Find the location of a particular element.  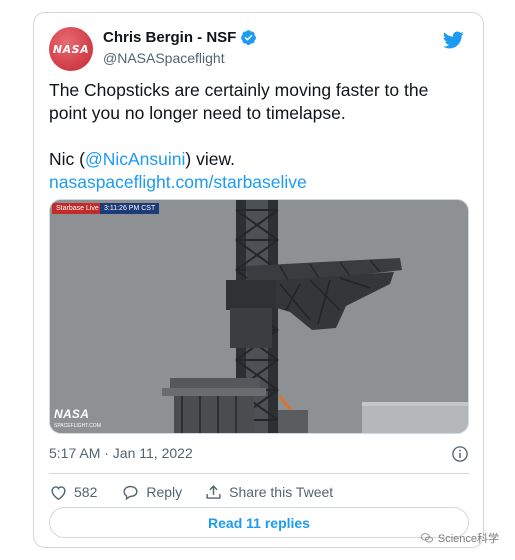

nasa-watermark-sub: SPACEFLIGHT.COM is located at coordinates (77, 426).